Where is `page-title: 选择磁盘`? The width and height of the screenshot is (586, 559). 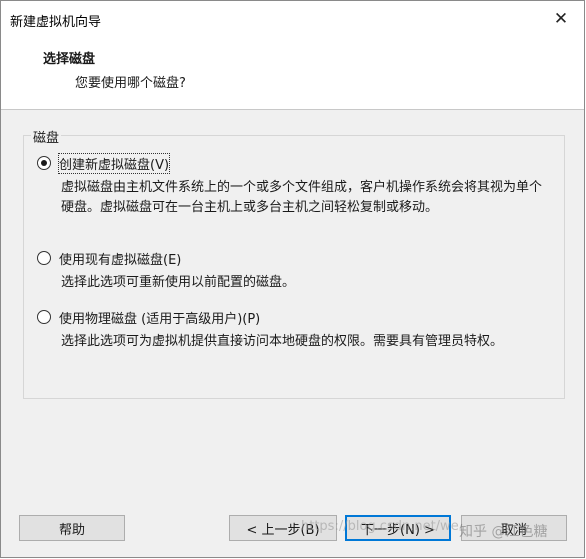
page-title: 选择磁盘 is located at coordinates (69, 59).